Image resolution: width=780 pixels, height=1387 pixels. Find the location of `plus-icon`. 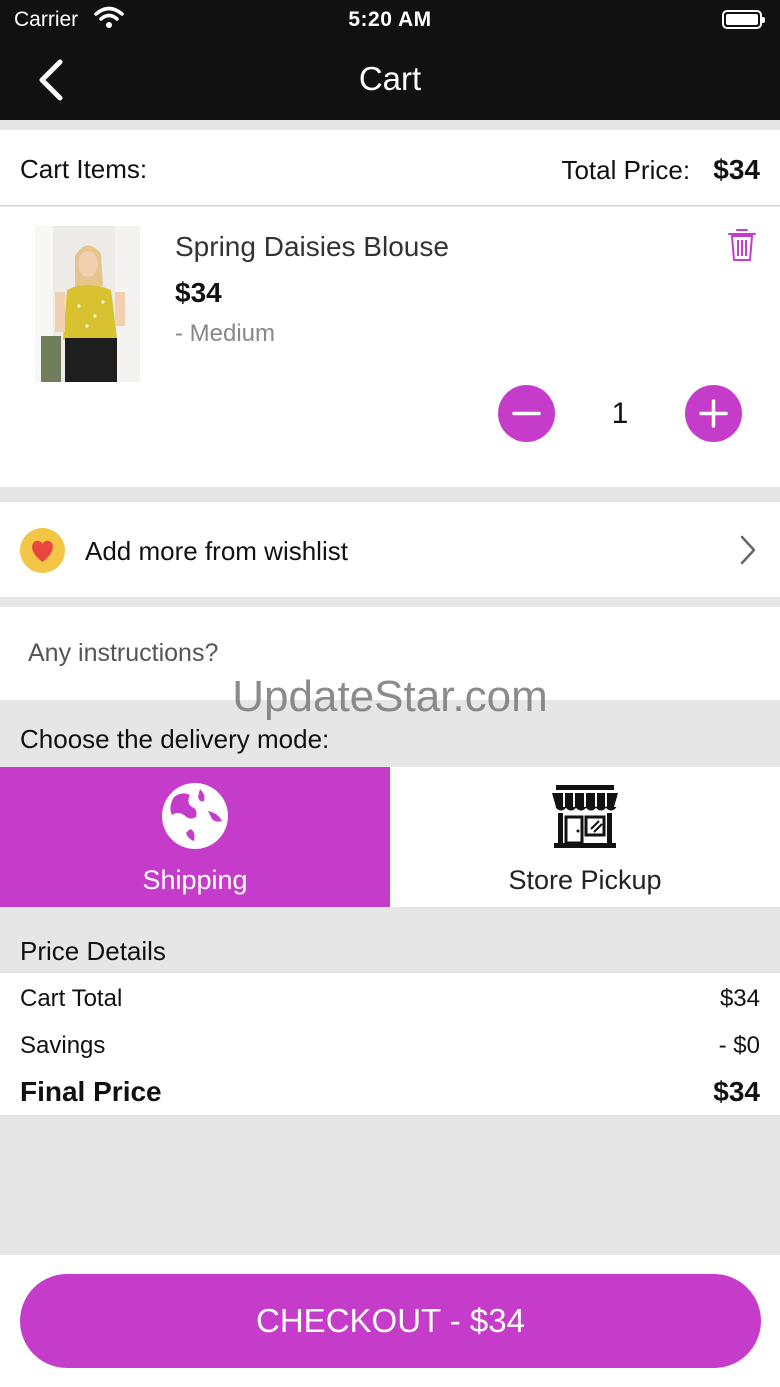

plus-icon is located at coordinates (713, 413).